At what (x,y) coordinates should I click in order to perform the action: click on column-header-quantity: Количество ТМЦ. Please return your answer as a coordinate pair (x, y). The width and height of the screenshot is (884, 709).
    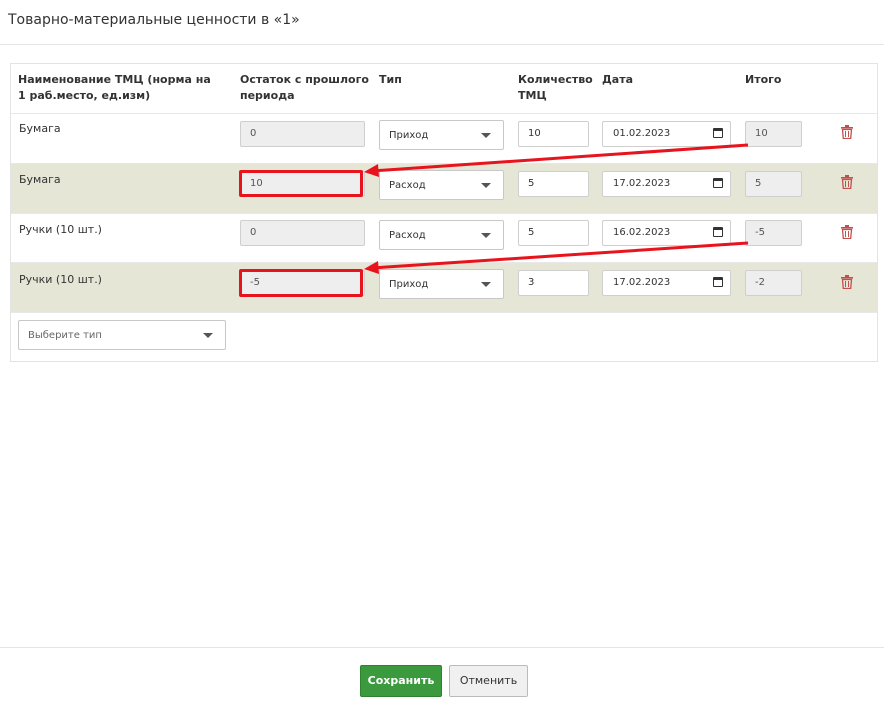
    Looking at the image, I should click on (555, 87).